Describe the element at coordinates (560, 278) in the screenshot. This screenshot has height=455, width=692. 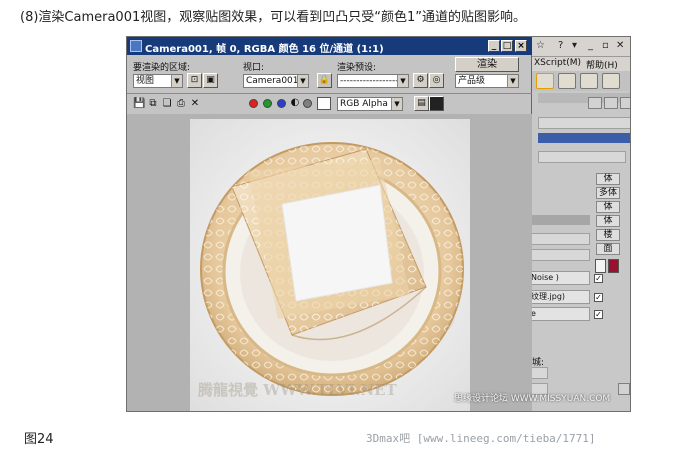
I see `map-slot-noise: Noise )` at that location.